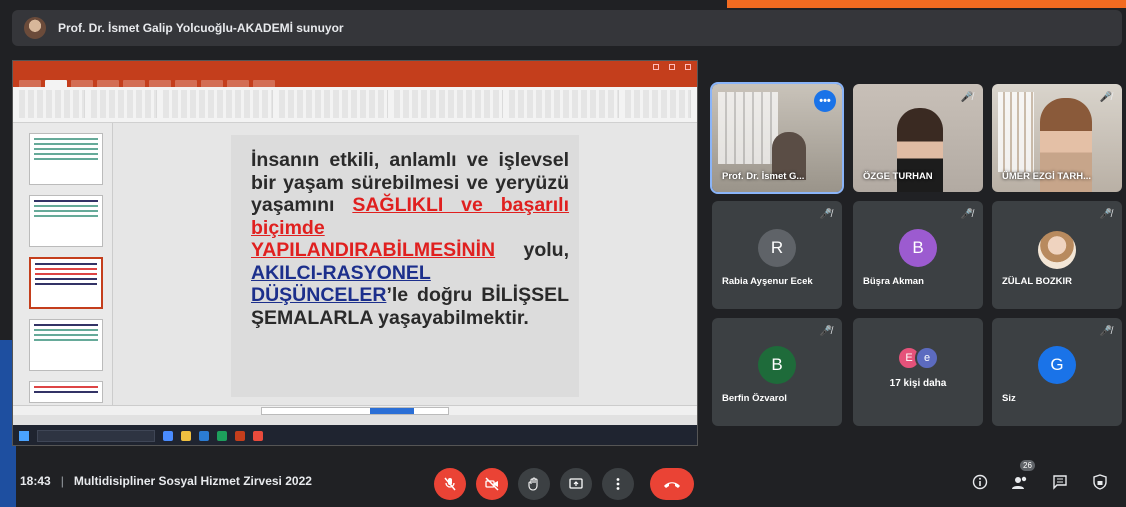  I want to click on windows-taskbar, so click(355, 435).